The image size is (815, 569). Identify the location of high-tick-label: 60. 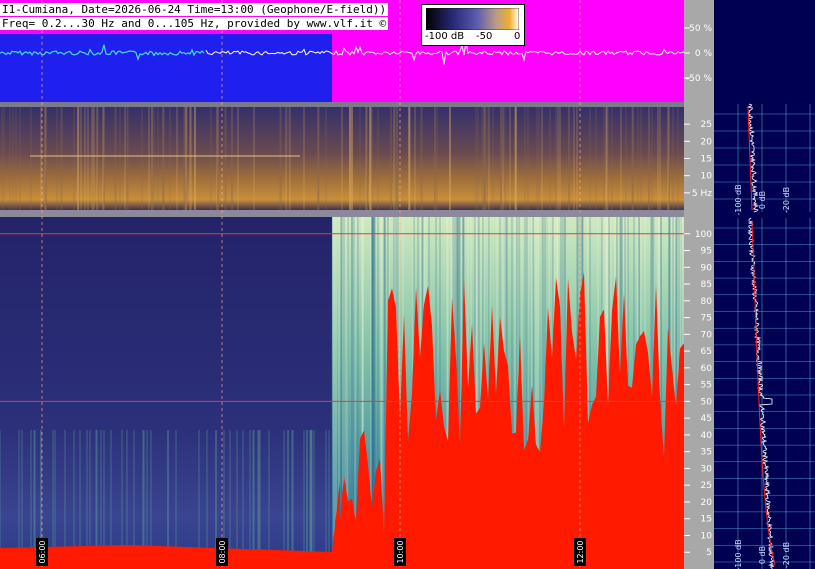
(707, 369).